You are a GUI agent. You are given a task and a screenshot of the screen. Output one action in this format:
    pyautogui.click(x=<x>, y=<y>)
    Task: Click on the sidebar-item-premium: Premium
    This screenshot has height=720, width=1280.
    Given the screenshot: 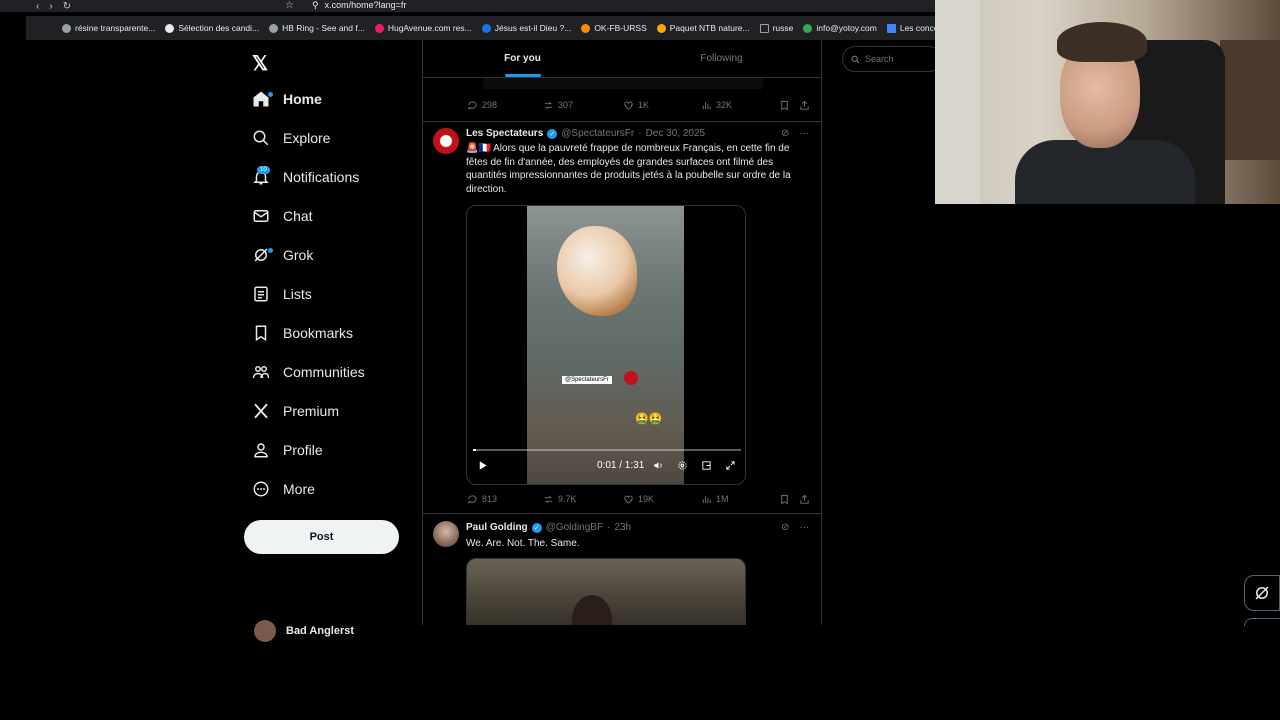 What is the action you would take?
    pyautogui.click(x=291, y=411)
    